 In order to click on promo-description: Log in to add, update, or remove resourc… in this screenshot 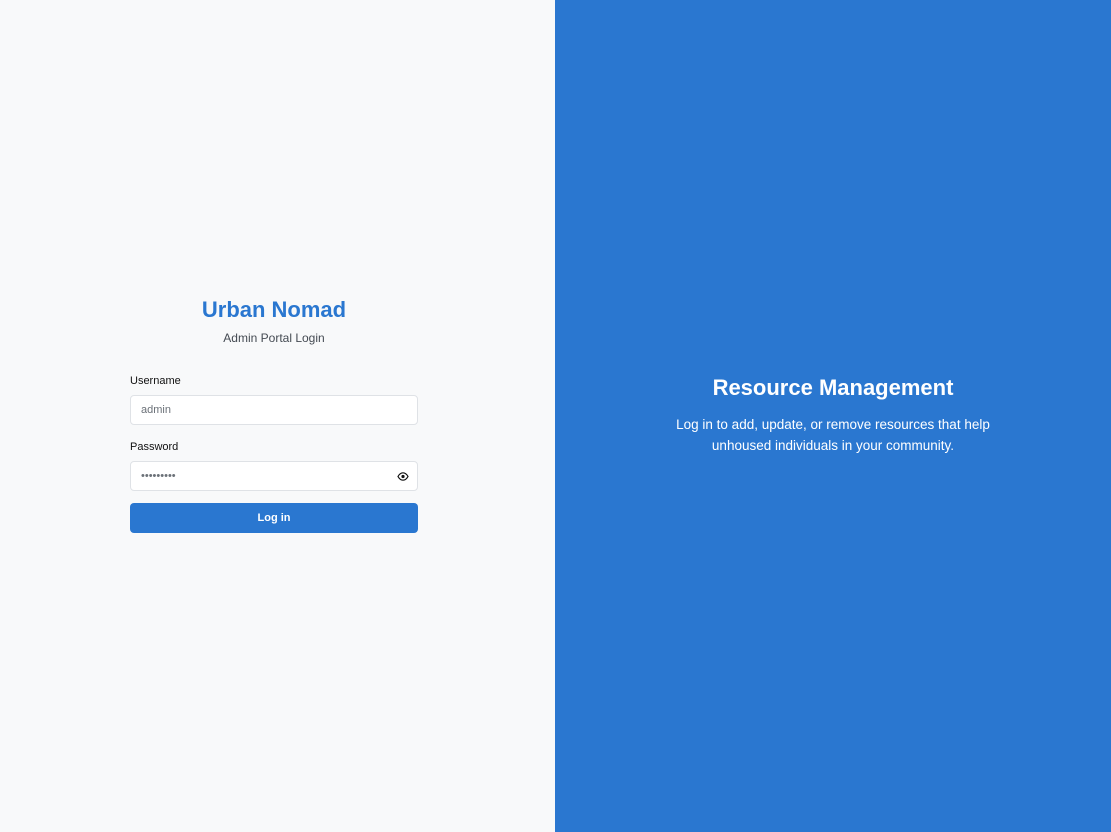, I will do `click(833, 435)`.